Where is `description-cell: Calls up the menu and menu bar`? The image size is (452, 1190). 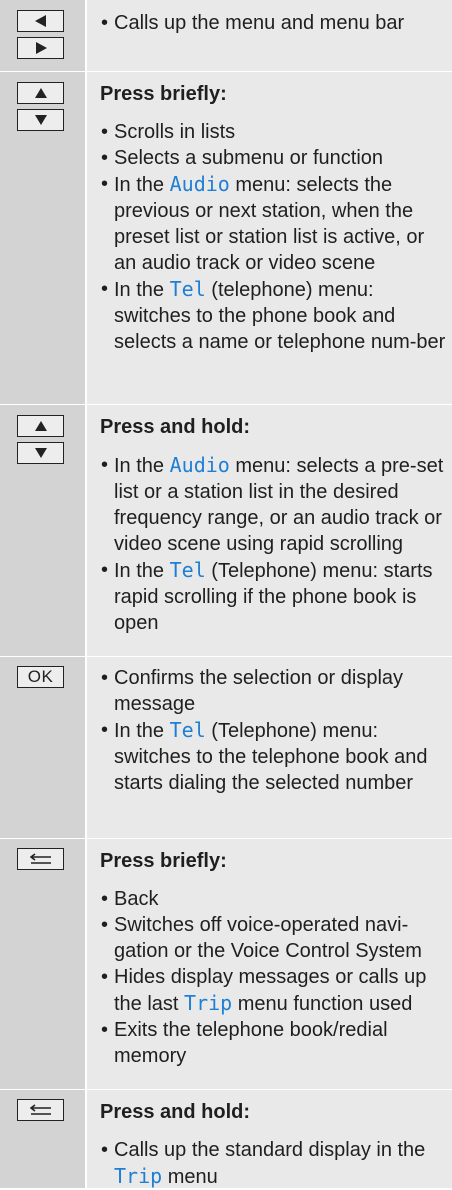
description-cell: Calls up the menu and menu bar is located at coordinates (269, 35).